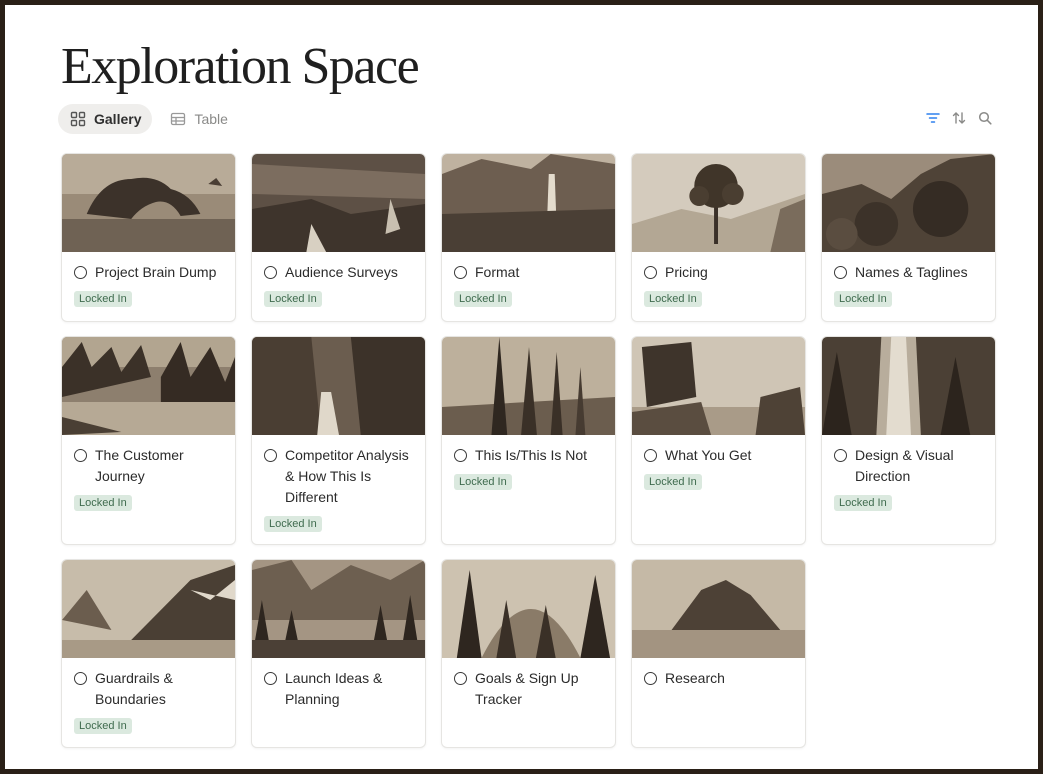  What do you see at coordinates (338, 203) in the screenshot?
I see `cascade-photo` at bounding box center [338, 203].